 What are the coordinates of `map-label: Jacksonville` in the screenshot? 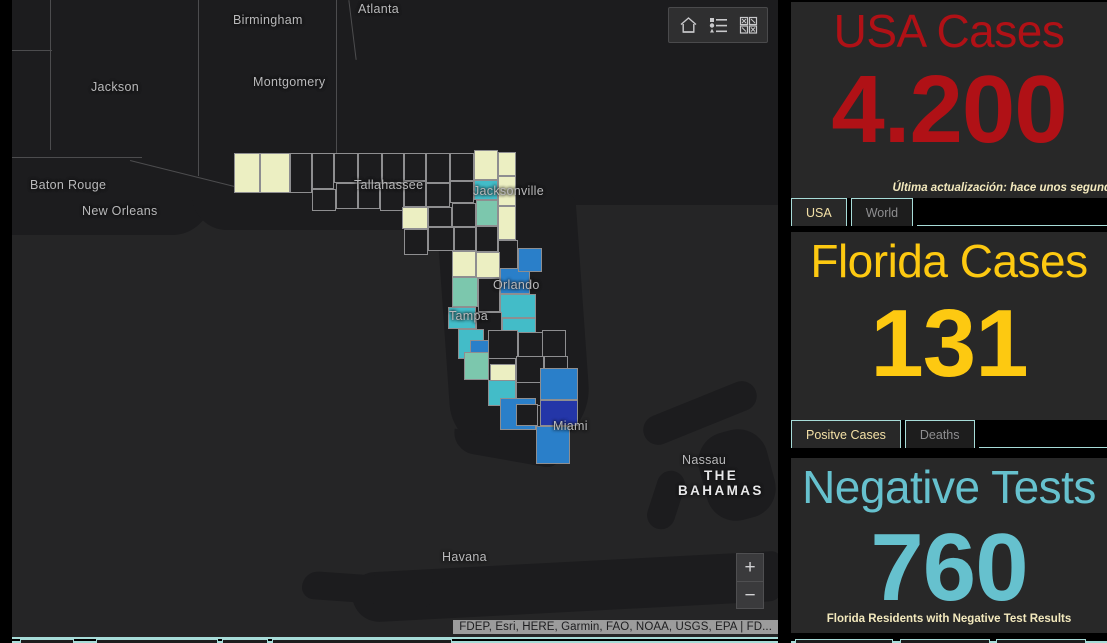 It's located at (508, 191).